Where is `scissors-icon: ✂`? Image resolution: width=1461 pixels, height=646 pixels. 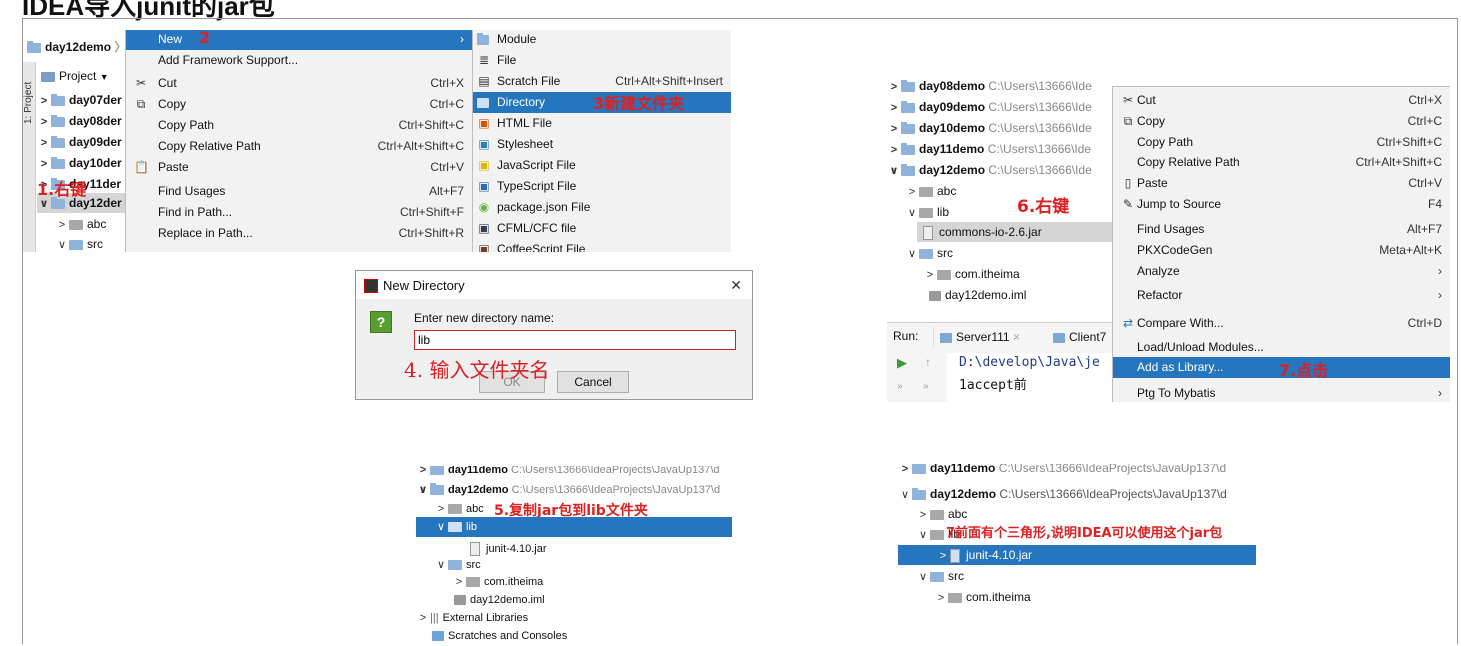 scissors-icon: ✂ is located at coordinates (1128, 100).